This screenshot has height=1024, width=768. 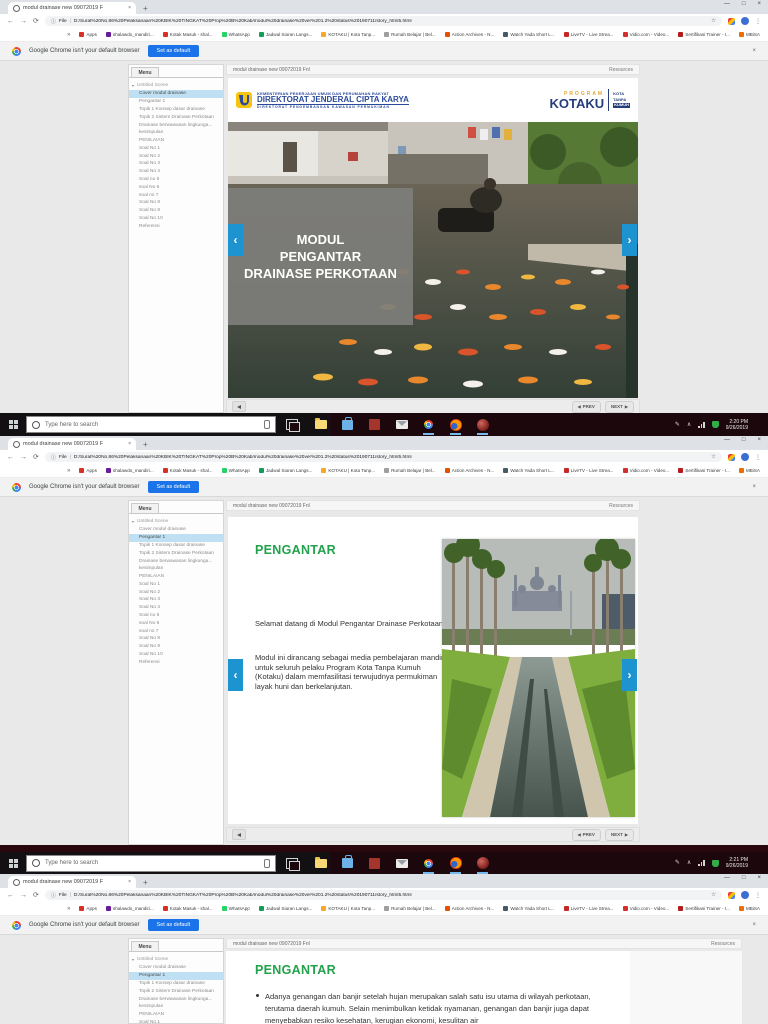 What do you see at coordinates (53, 21) in the screenshot?
I see `page-info-icon: ⓘ` at bounding box center [53, 21].